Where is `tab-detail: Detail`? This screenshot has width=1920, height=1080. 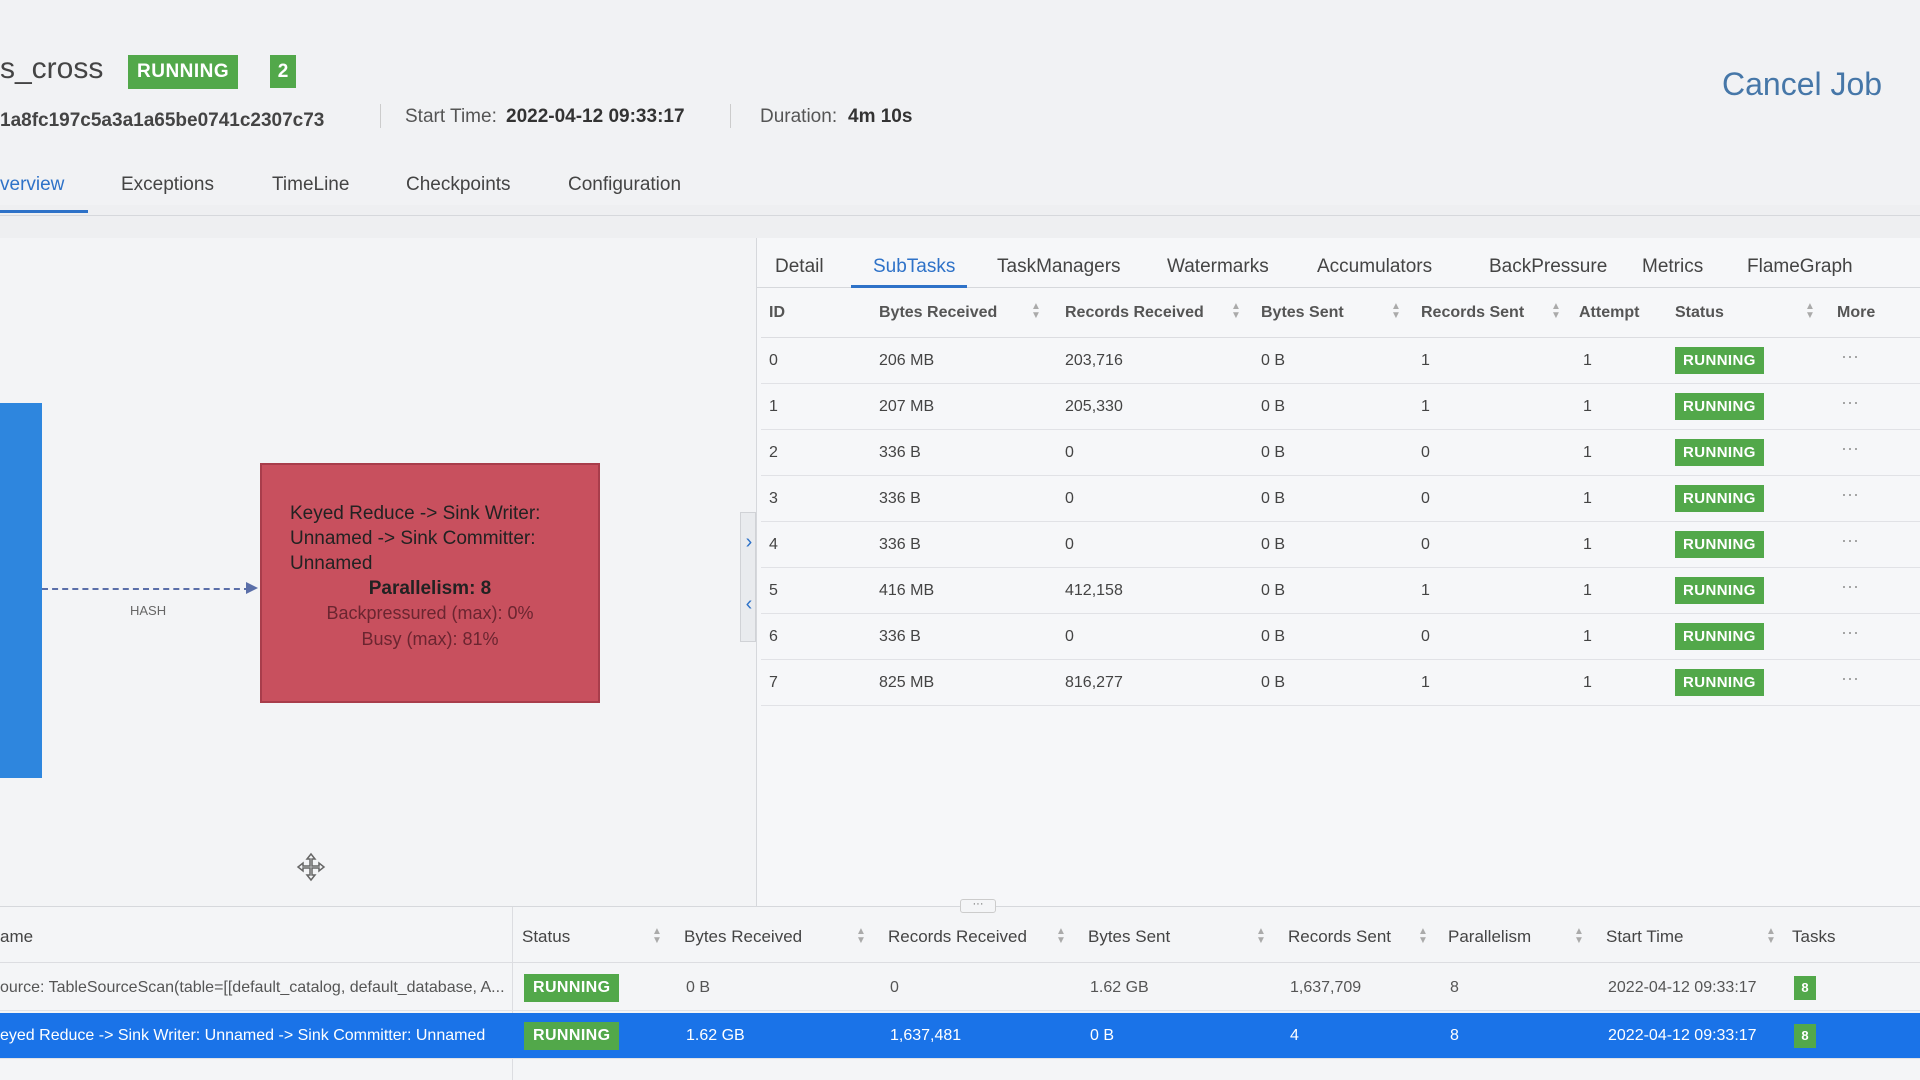
tab-detail: Detail is located at coordinates (799, 267).